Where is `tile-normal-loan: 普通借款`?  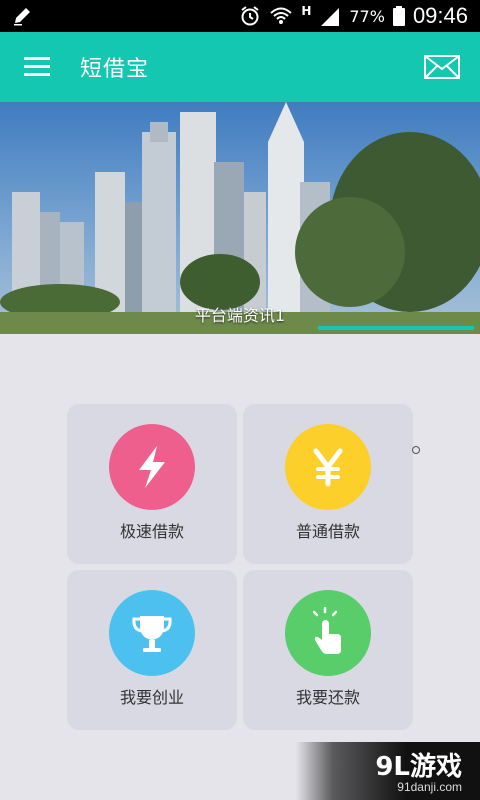
tile-normal-loan: 普通借款 is located at coordinates (328, 484).